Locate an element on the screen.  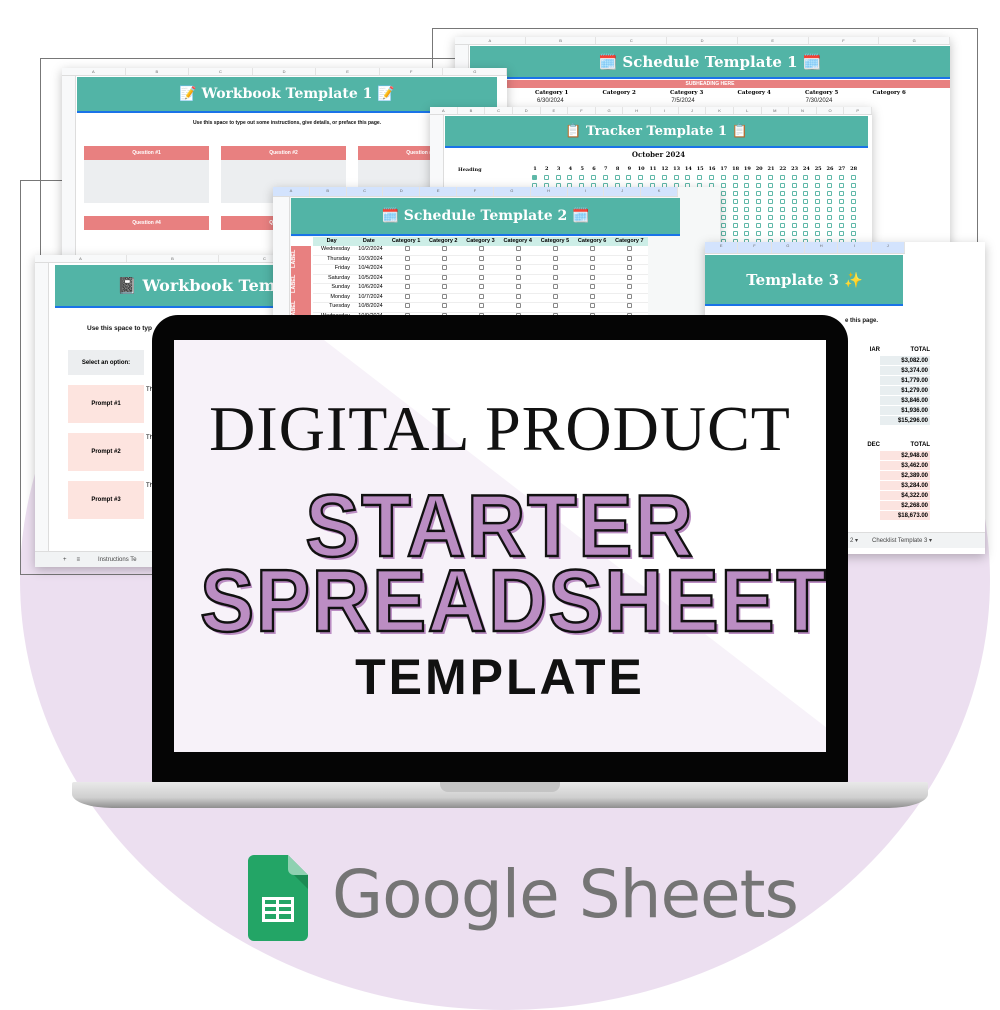
tab-checklist-template-3: Checklist Template 3 ▾ is located at coordinates (902, 540).